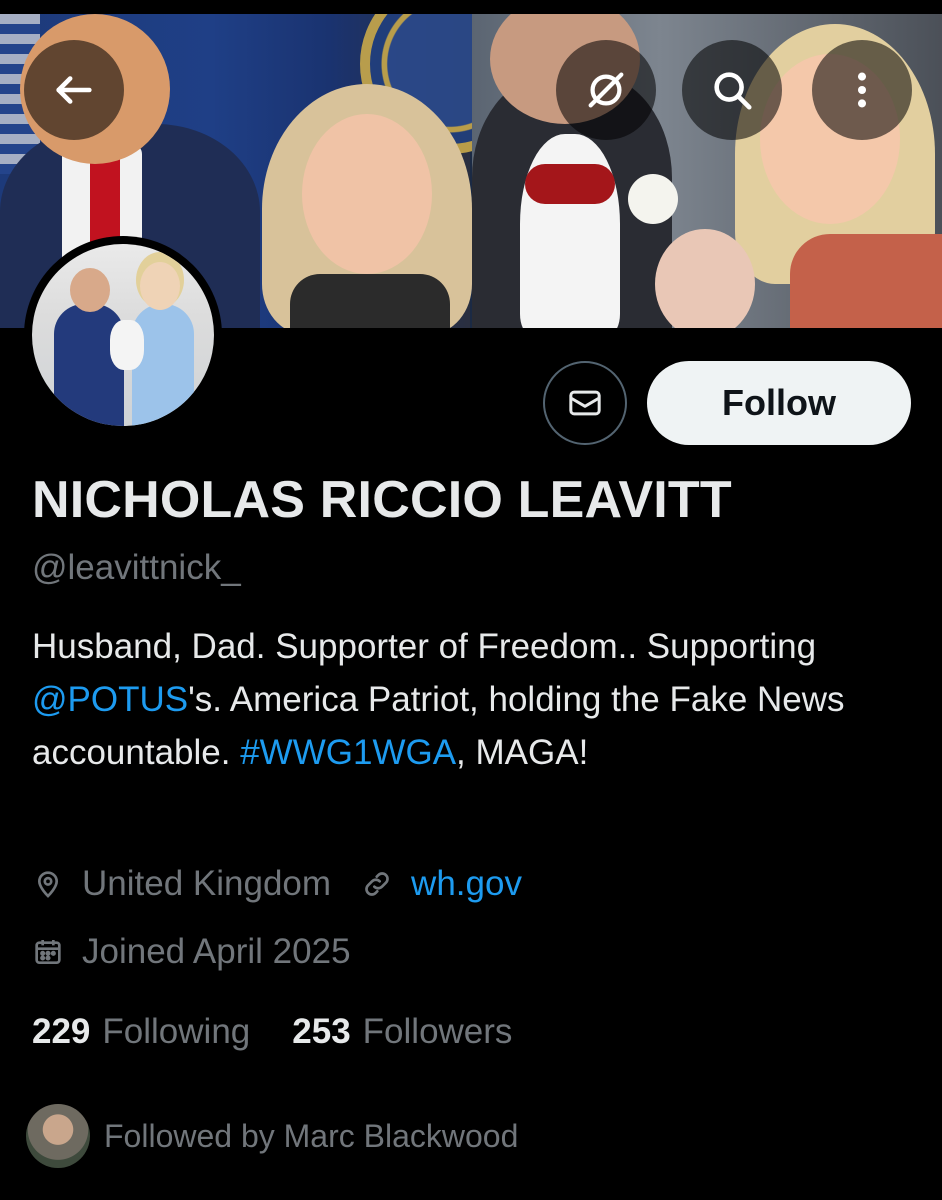 The image size is (942, 1200). I want to click on followers-label: Followers, so click(437, 1031).